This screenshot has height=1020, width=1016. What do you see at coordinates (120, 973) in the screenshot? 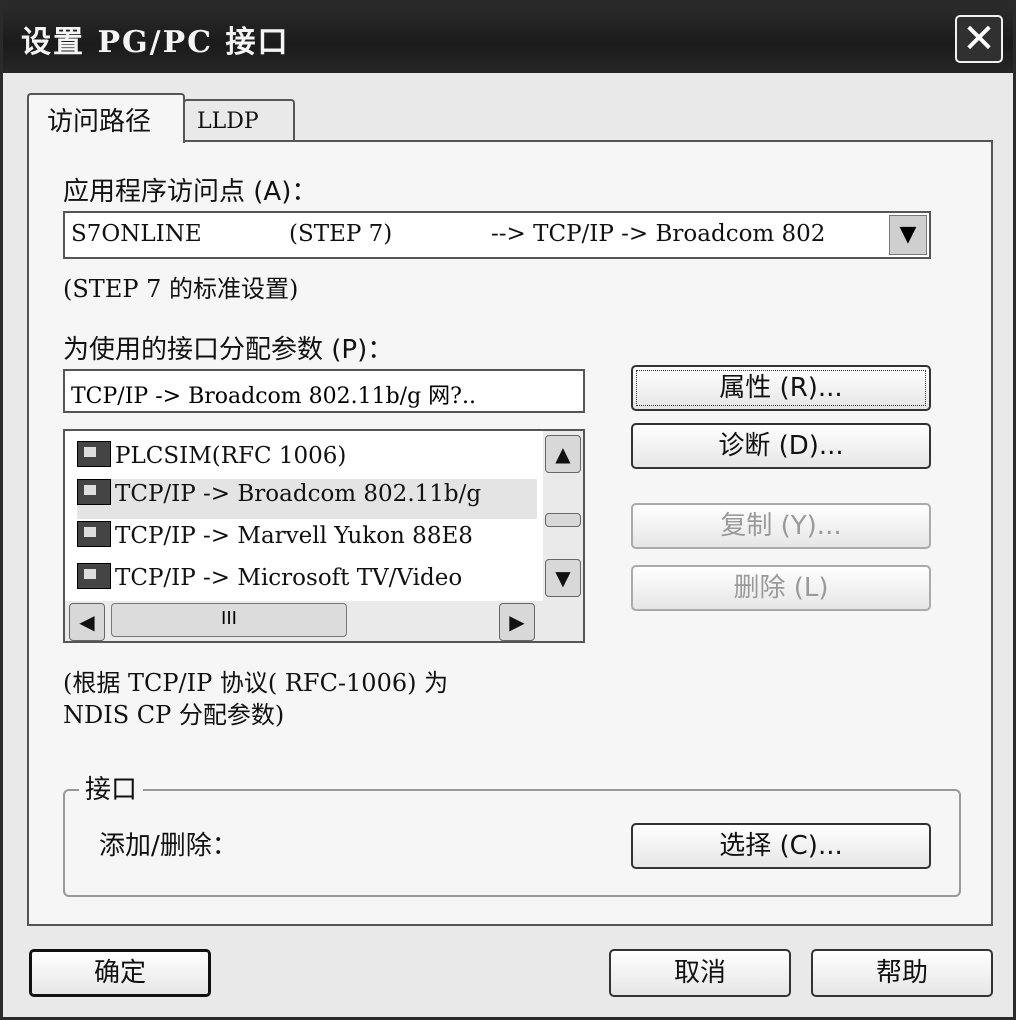
I see `ok-button: 确定` at bounding box center [120, 973].